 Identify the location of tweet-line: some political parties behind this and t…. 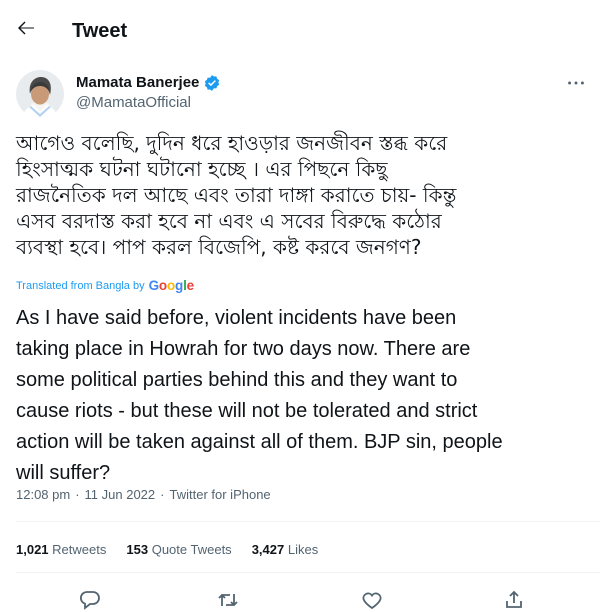
(237, 380).